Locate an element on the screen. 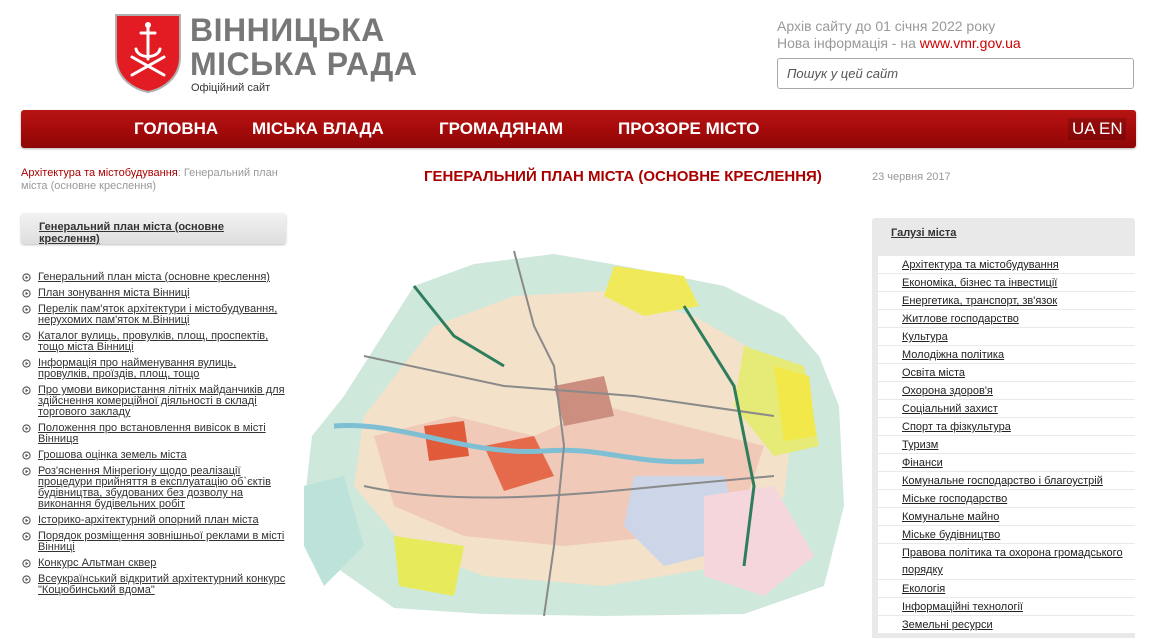 The image size is (1151, 638). list-item: Грошова оцінка земель міста is located at coordinates (153, 455).